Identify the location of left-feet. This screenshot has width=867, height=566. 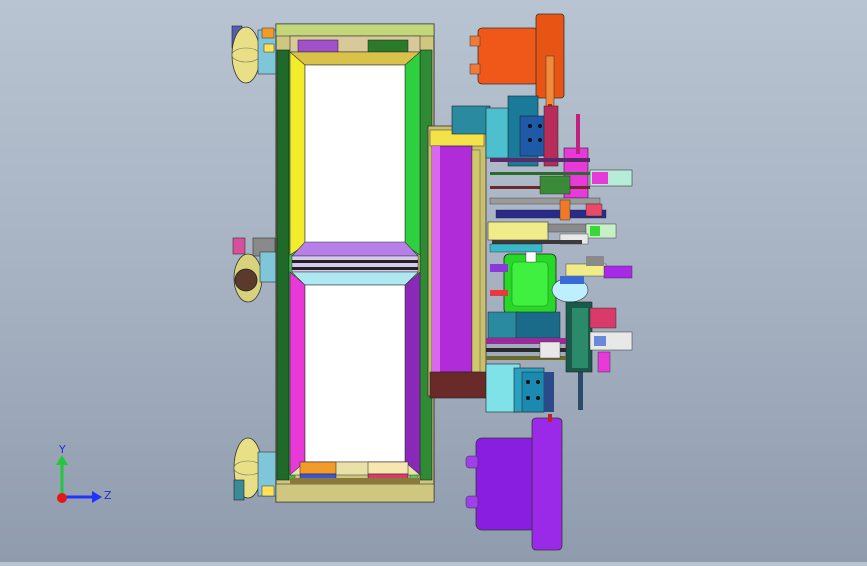
(254, 263).